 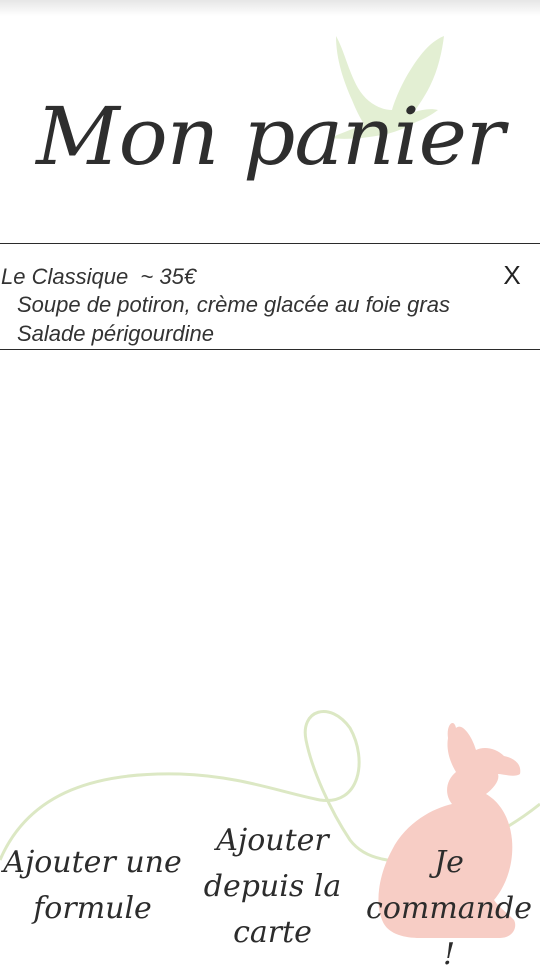 I want to click on page-title: Mon panier, so click(x=270, y=136).